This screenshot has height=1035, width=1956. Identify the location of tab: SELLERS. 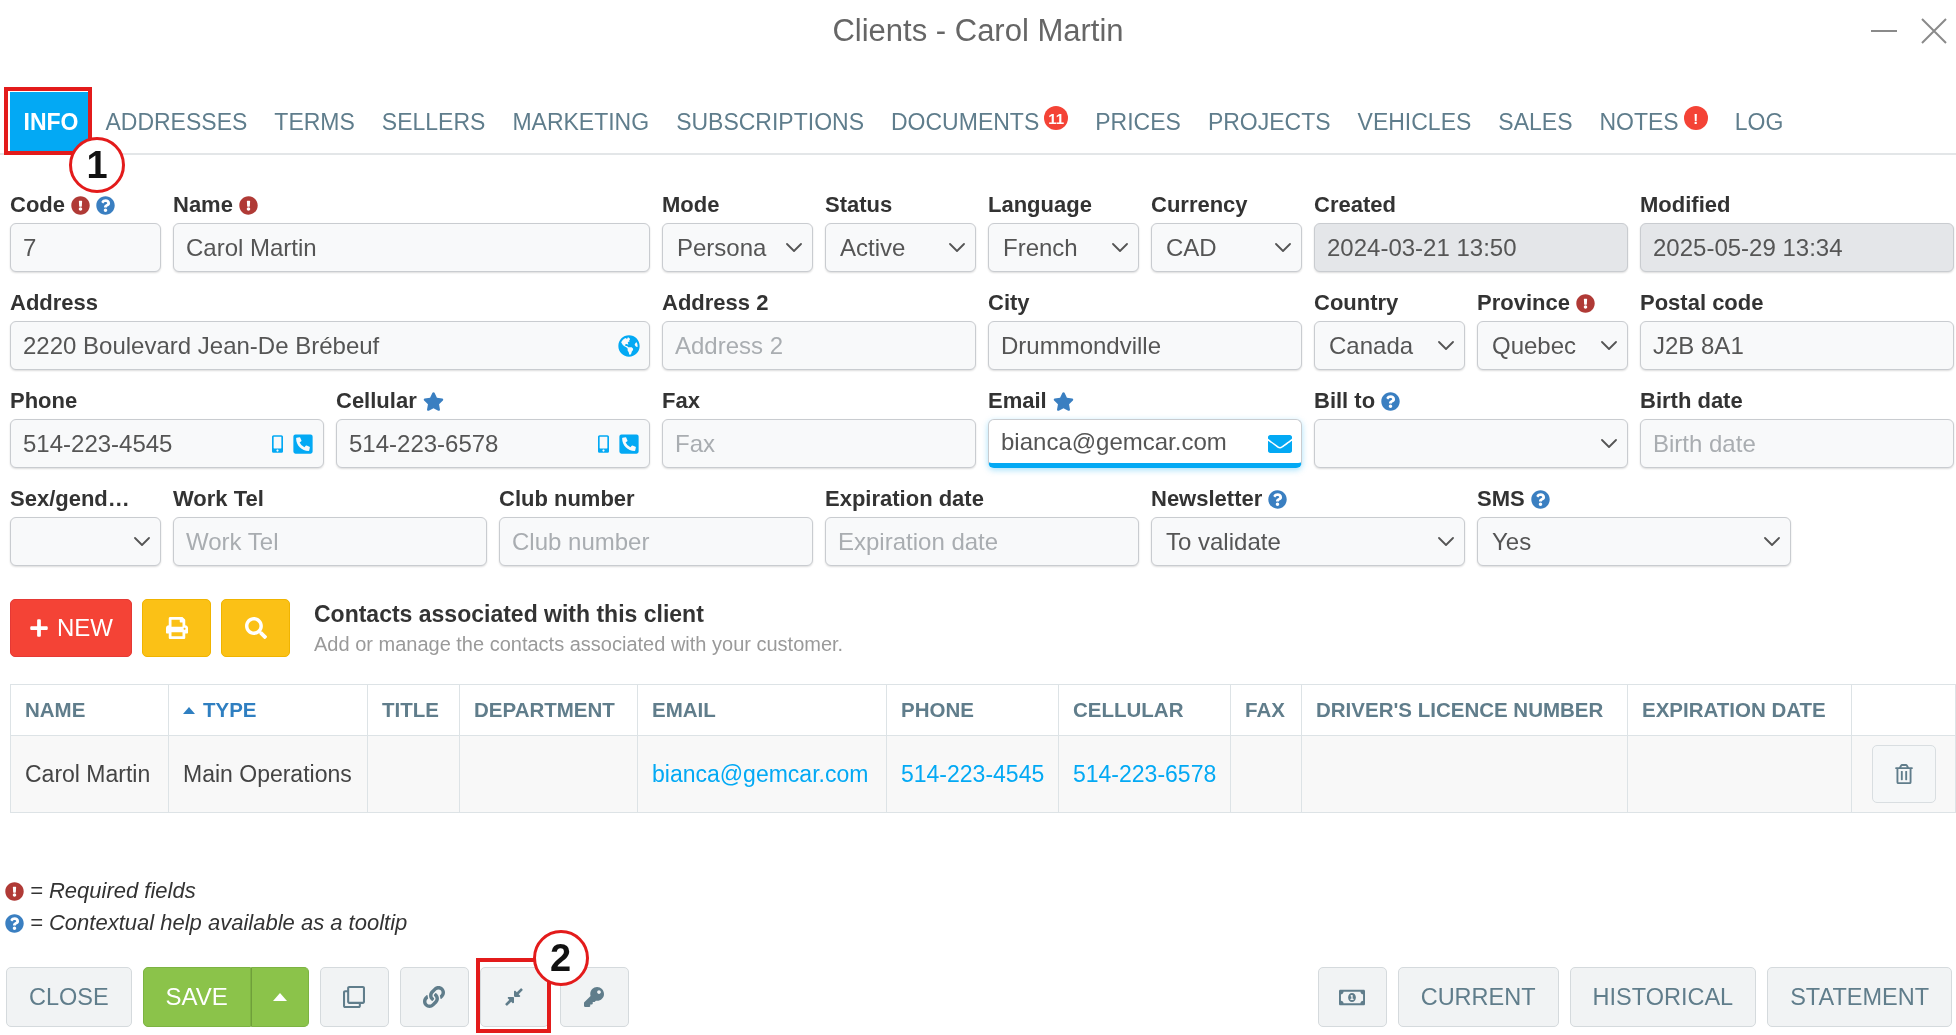
(433, 122).